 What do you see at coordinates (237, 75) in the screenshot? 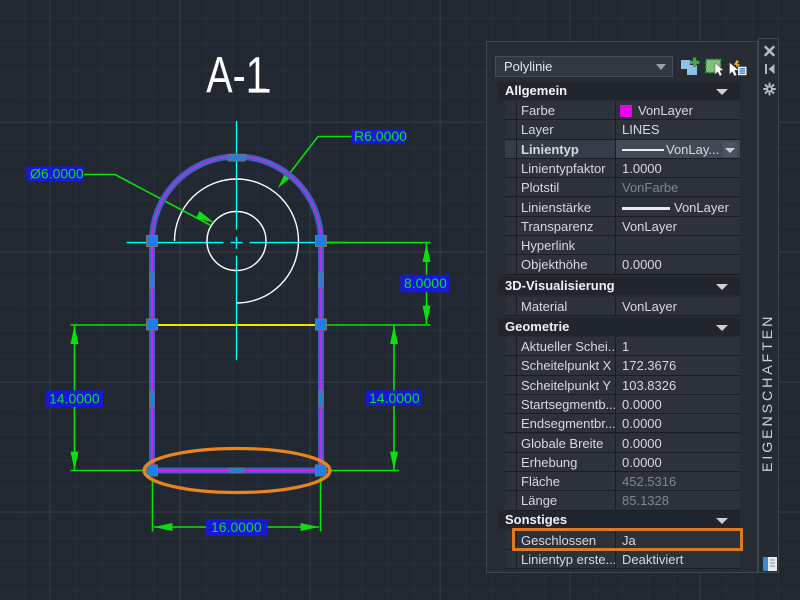
I see `svg-text: A-1` at bounding box center [237, 75].